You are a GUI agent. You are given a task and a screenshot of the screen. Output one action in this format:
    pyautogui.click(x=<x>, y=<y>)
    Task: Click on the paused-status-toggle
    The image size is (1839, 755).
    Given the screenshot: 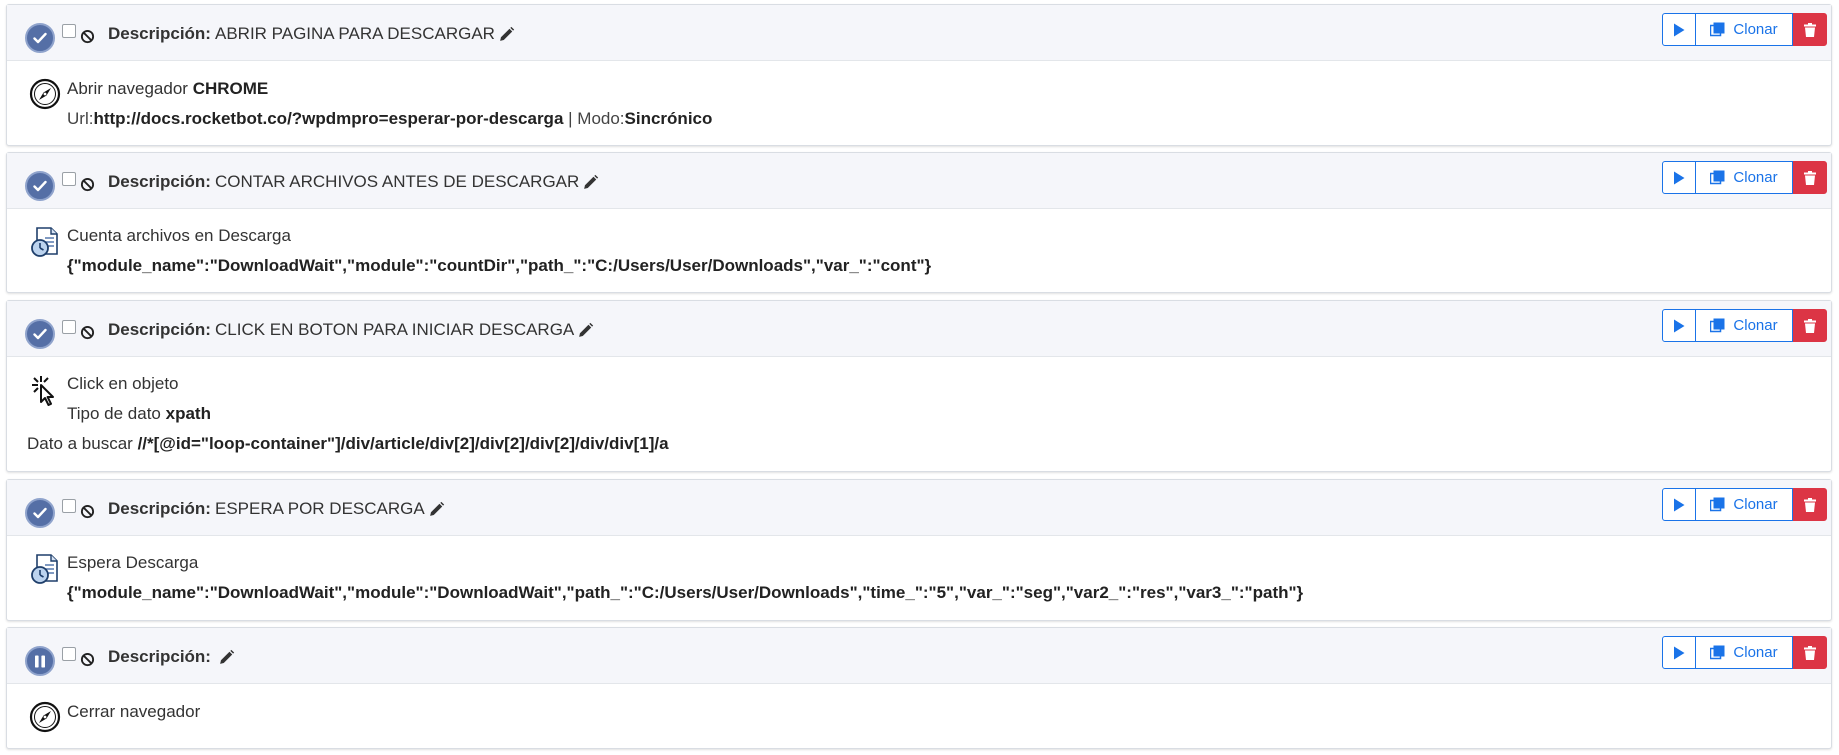 What is the action you would take?
    pyautogui.click(x=40, y=661)
    